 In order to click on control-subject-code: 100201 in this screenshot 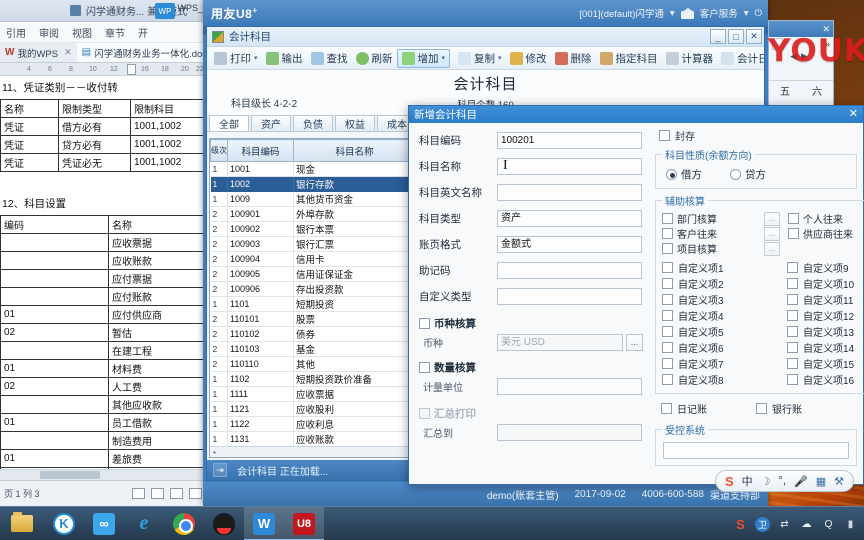, I will do `click(569, 140)`.